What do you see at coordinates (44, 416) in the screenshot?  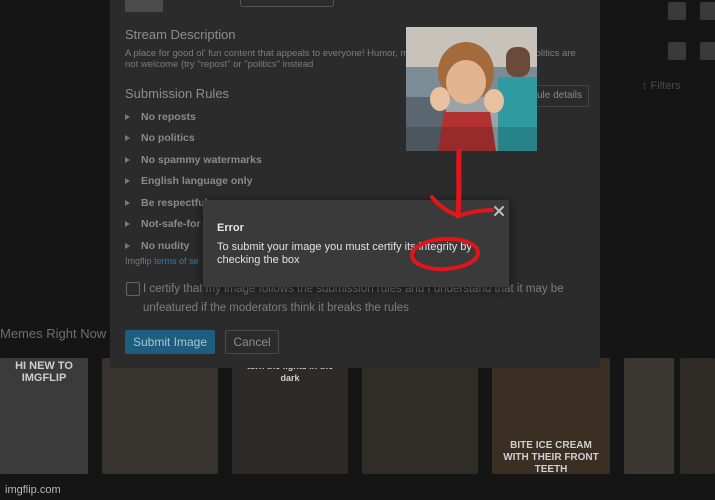 I see `meme-thumbnail: HI NEW TO IMGFLIP` at bounding box center [44, 416].